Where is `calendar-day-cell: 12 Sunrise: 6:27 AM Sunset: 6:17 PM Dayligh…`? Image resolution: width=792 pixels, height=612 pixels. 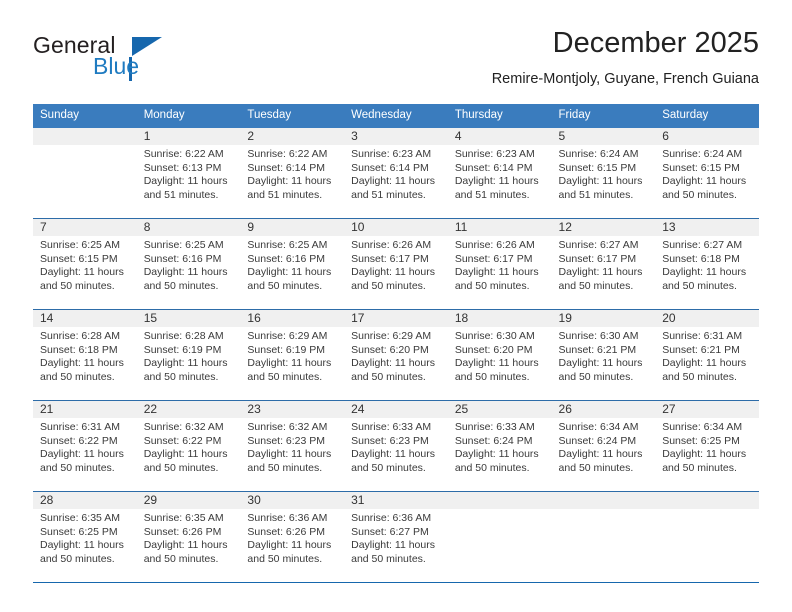 calendar-day-cell: 12 Sunrise: 6:27 AM Sunset: 6:17 PM Dayligh… is located at coordinates (603, 264).